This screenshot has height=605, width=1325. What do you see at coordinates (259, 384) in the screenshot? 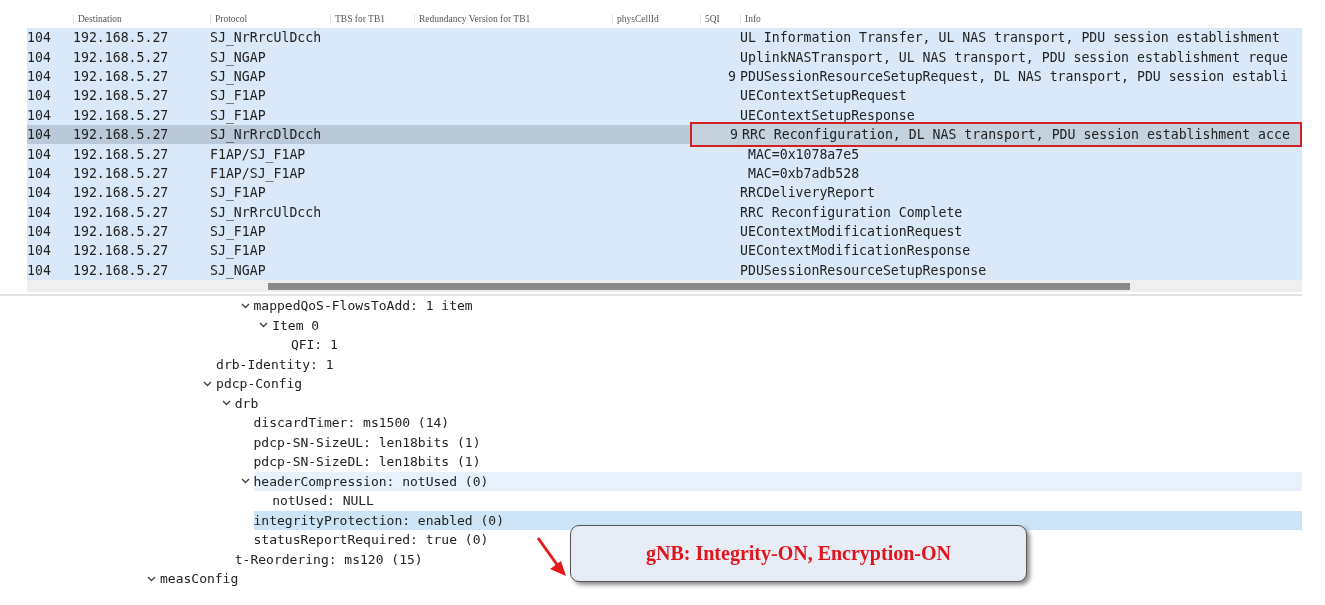
I see `tree-item: pdcp-Config` at bounding box center [259, 384].